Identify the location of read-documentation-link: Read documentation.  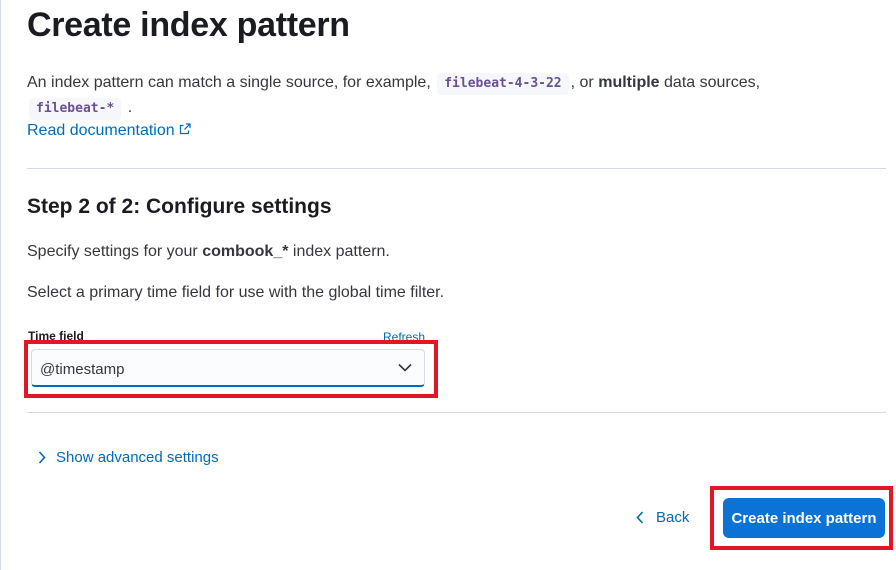
(109, 131).